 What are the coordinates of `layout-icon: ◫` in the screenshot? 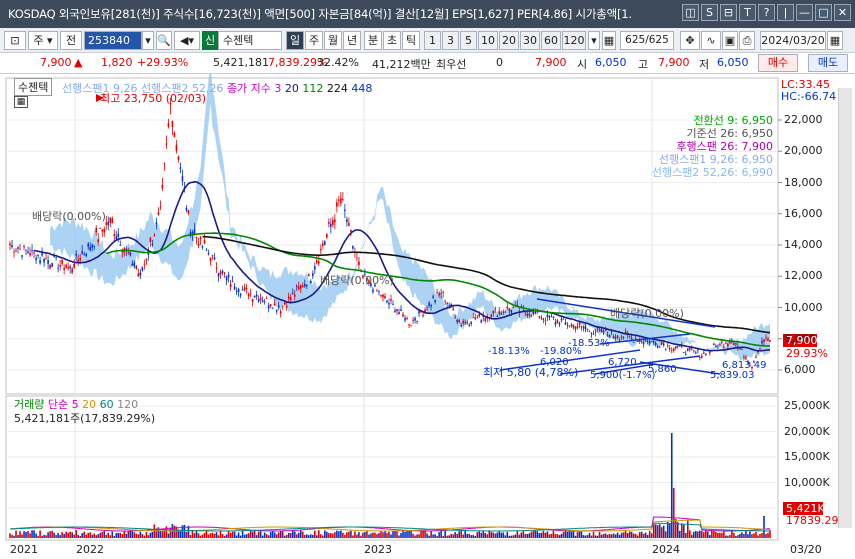 It's located at (690, 12).